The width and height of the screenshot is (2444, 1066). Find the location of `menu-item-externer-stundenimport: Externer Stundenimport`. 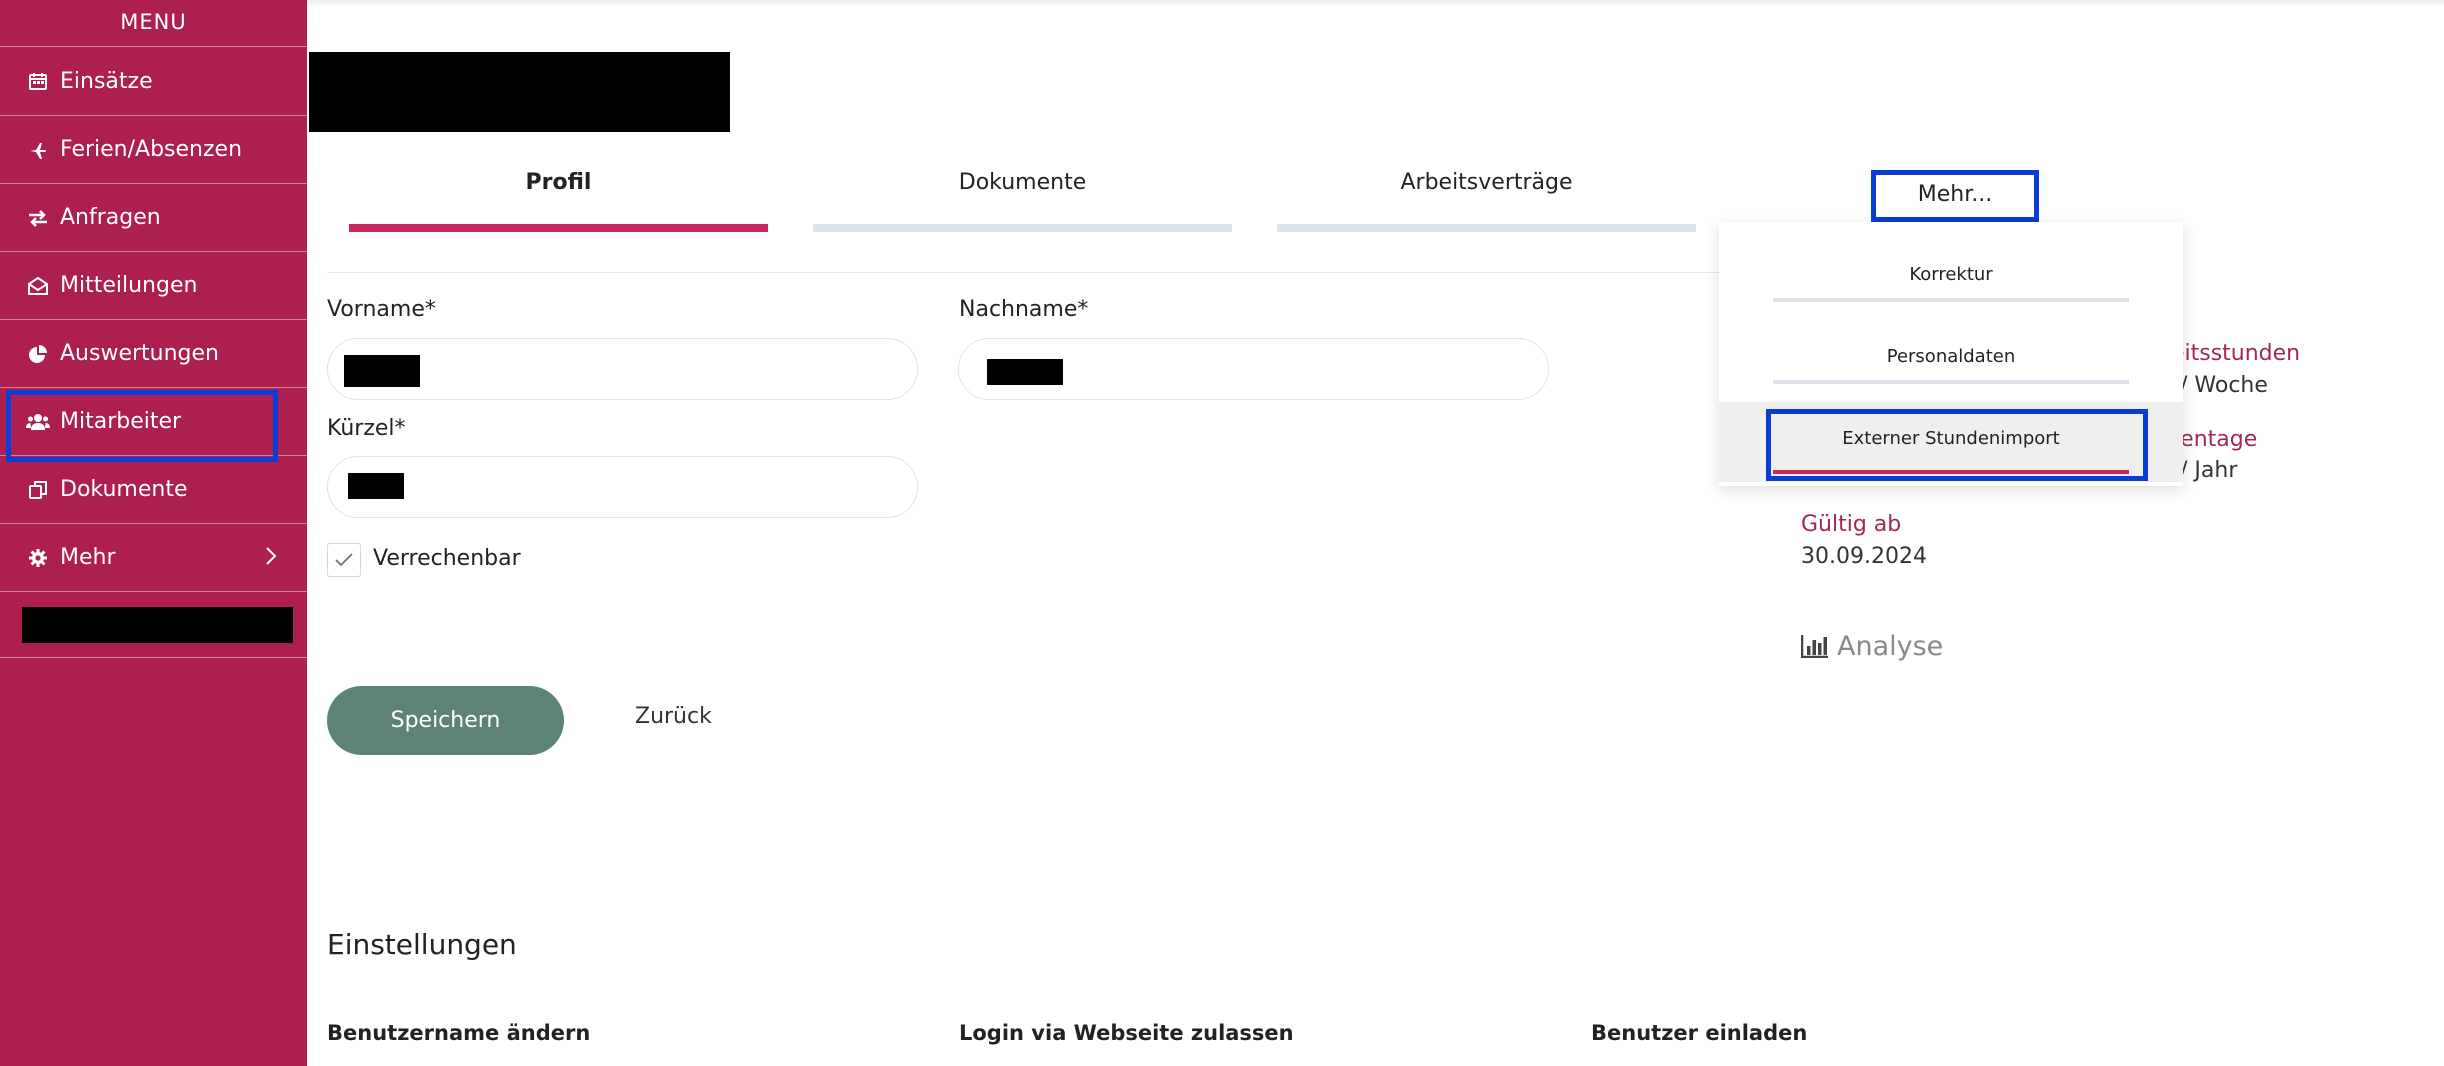

menu-item-externer-stundenimport: Externer Stundenimport is located at coordinates (1951, 442).